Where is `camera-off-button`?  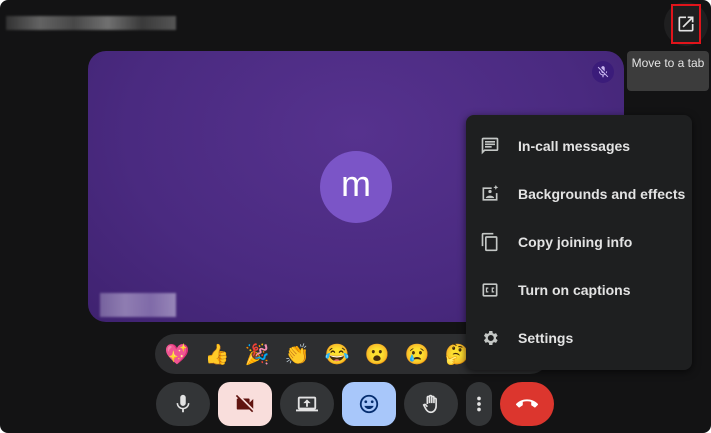
camera-off-button is located at coordinates (245, 404).